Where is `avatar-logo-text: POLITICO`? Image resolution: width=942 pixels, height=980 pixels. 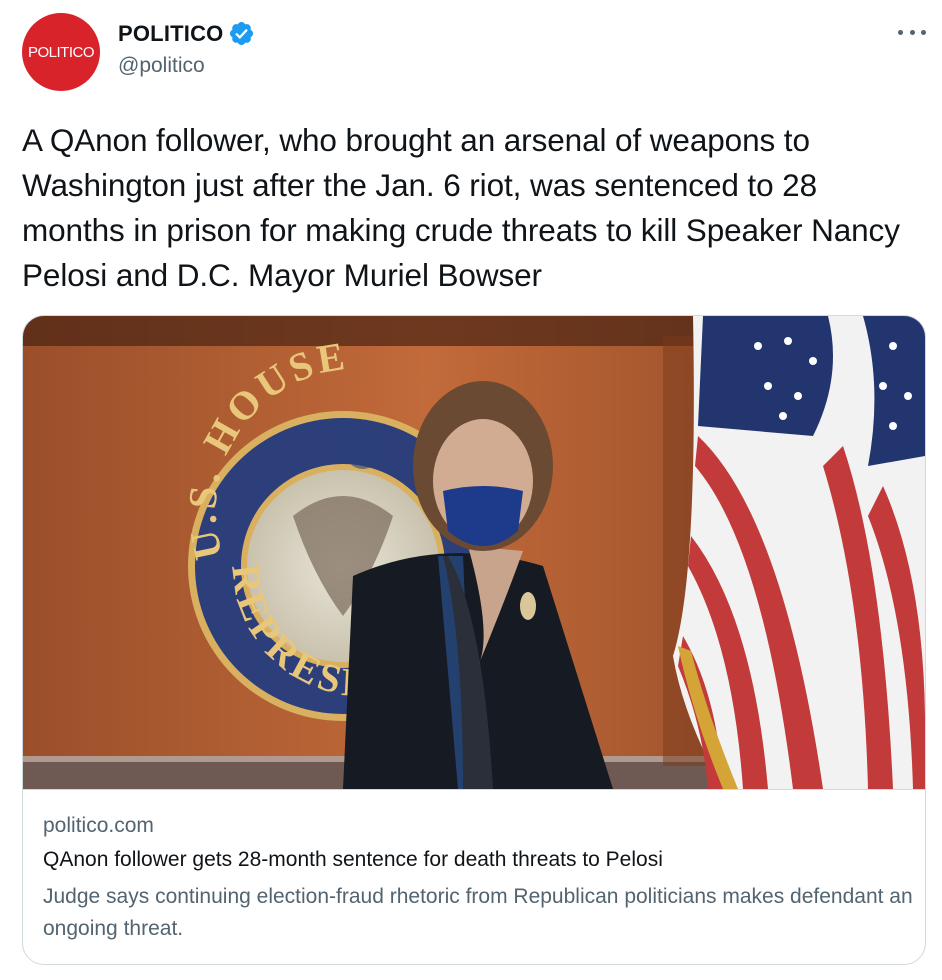 avatar-logo-text: POLITICO is located at coordinates (61, 52).